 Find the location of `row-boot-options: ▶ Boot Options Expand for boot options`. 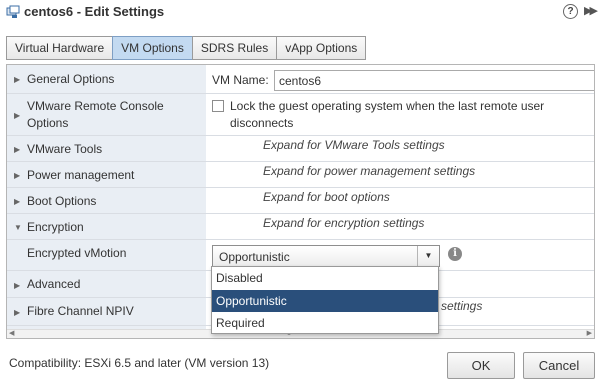

row-boot-options: ▶ Boot Options Expand for boot options is located at coordinates (300, 201).